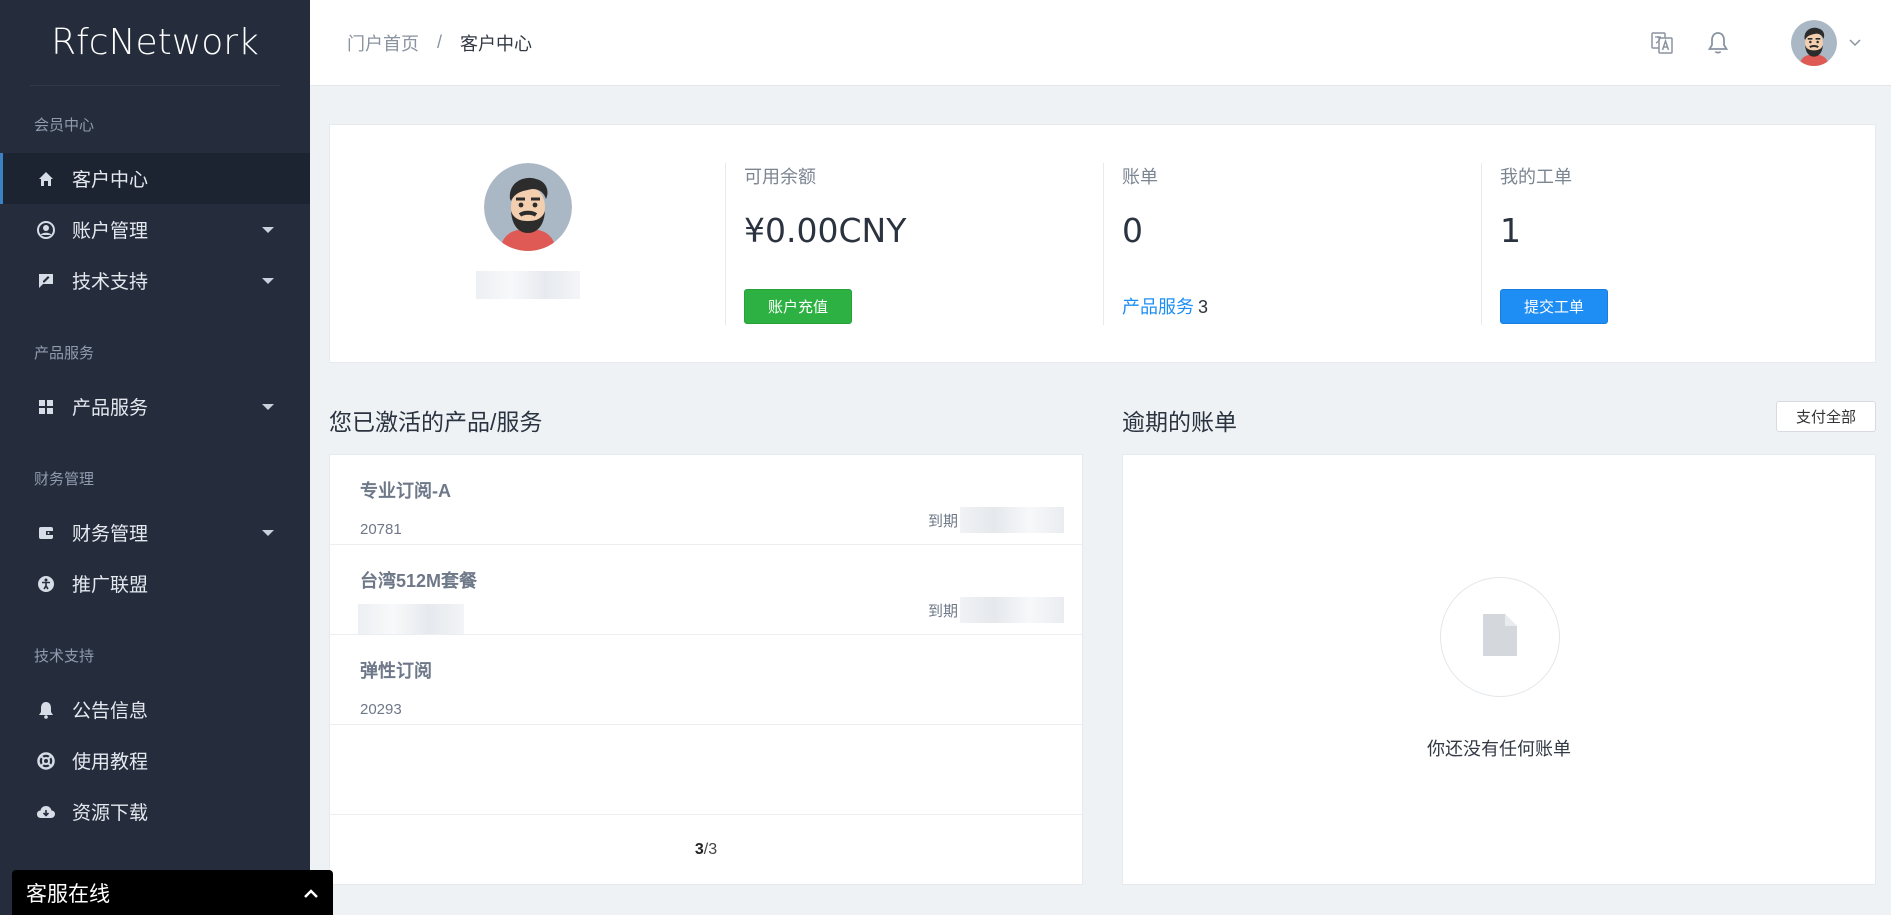 This screenshot has height=915, width=1891. What do you see at coordinates (311, 893) in the screenshot?
I see `chevron-up-icon` at bounding box center [311, 893].